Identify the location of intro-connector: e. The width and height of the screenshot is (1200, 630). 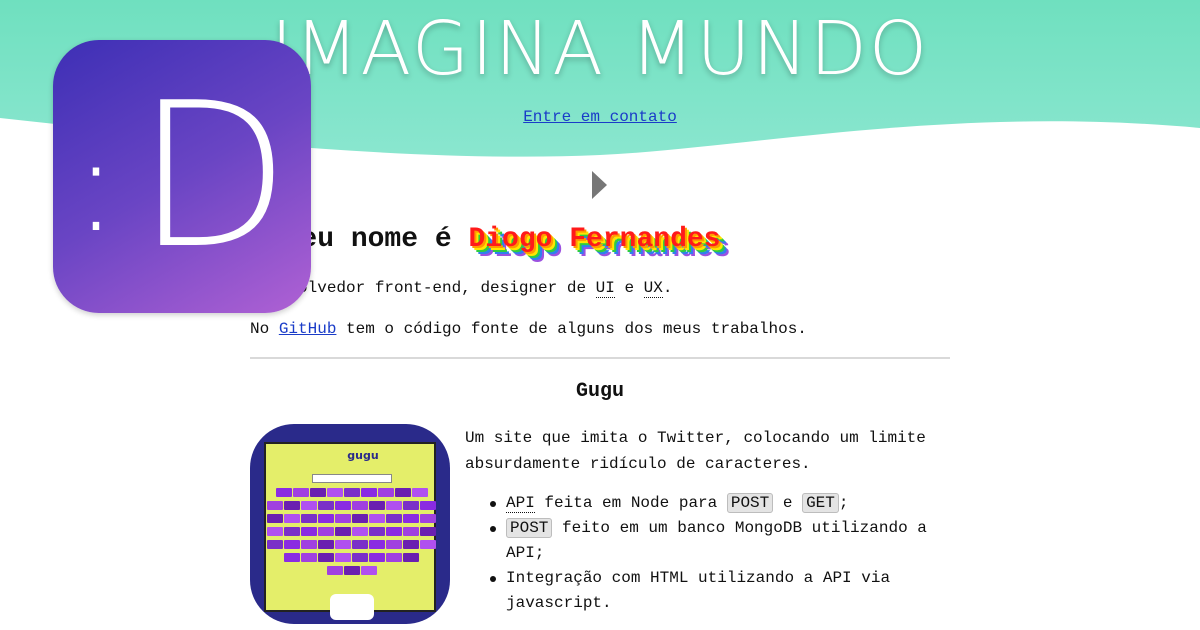
(629, 288).